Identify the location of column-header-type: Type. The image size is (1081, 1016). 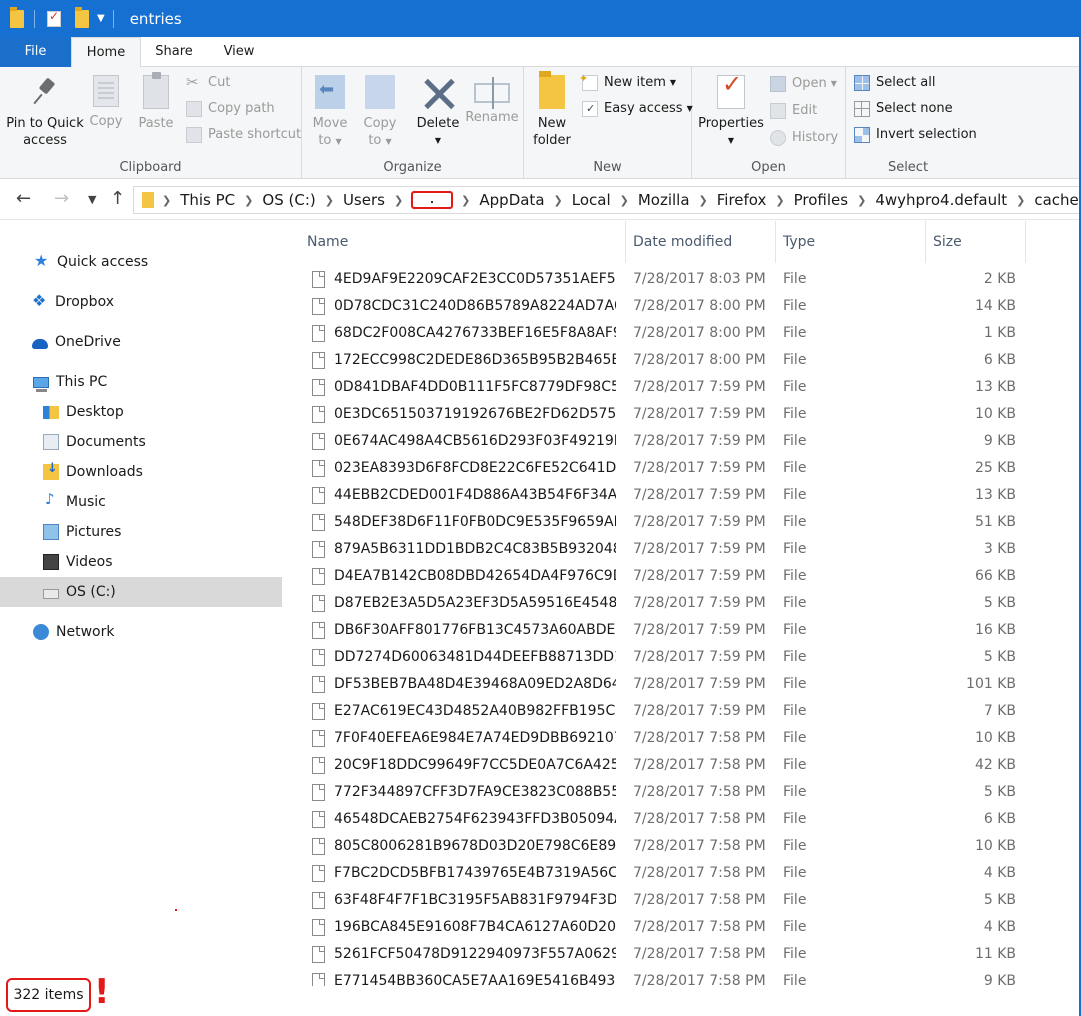
(851, 242).